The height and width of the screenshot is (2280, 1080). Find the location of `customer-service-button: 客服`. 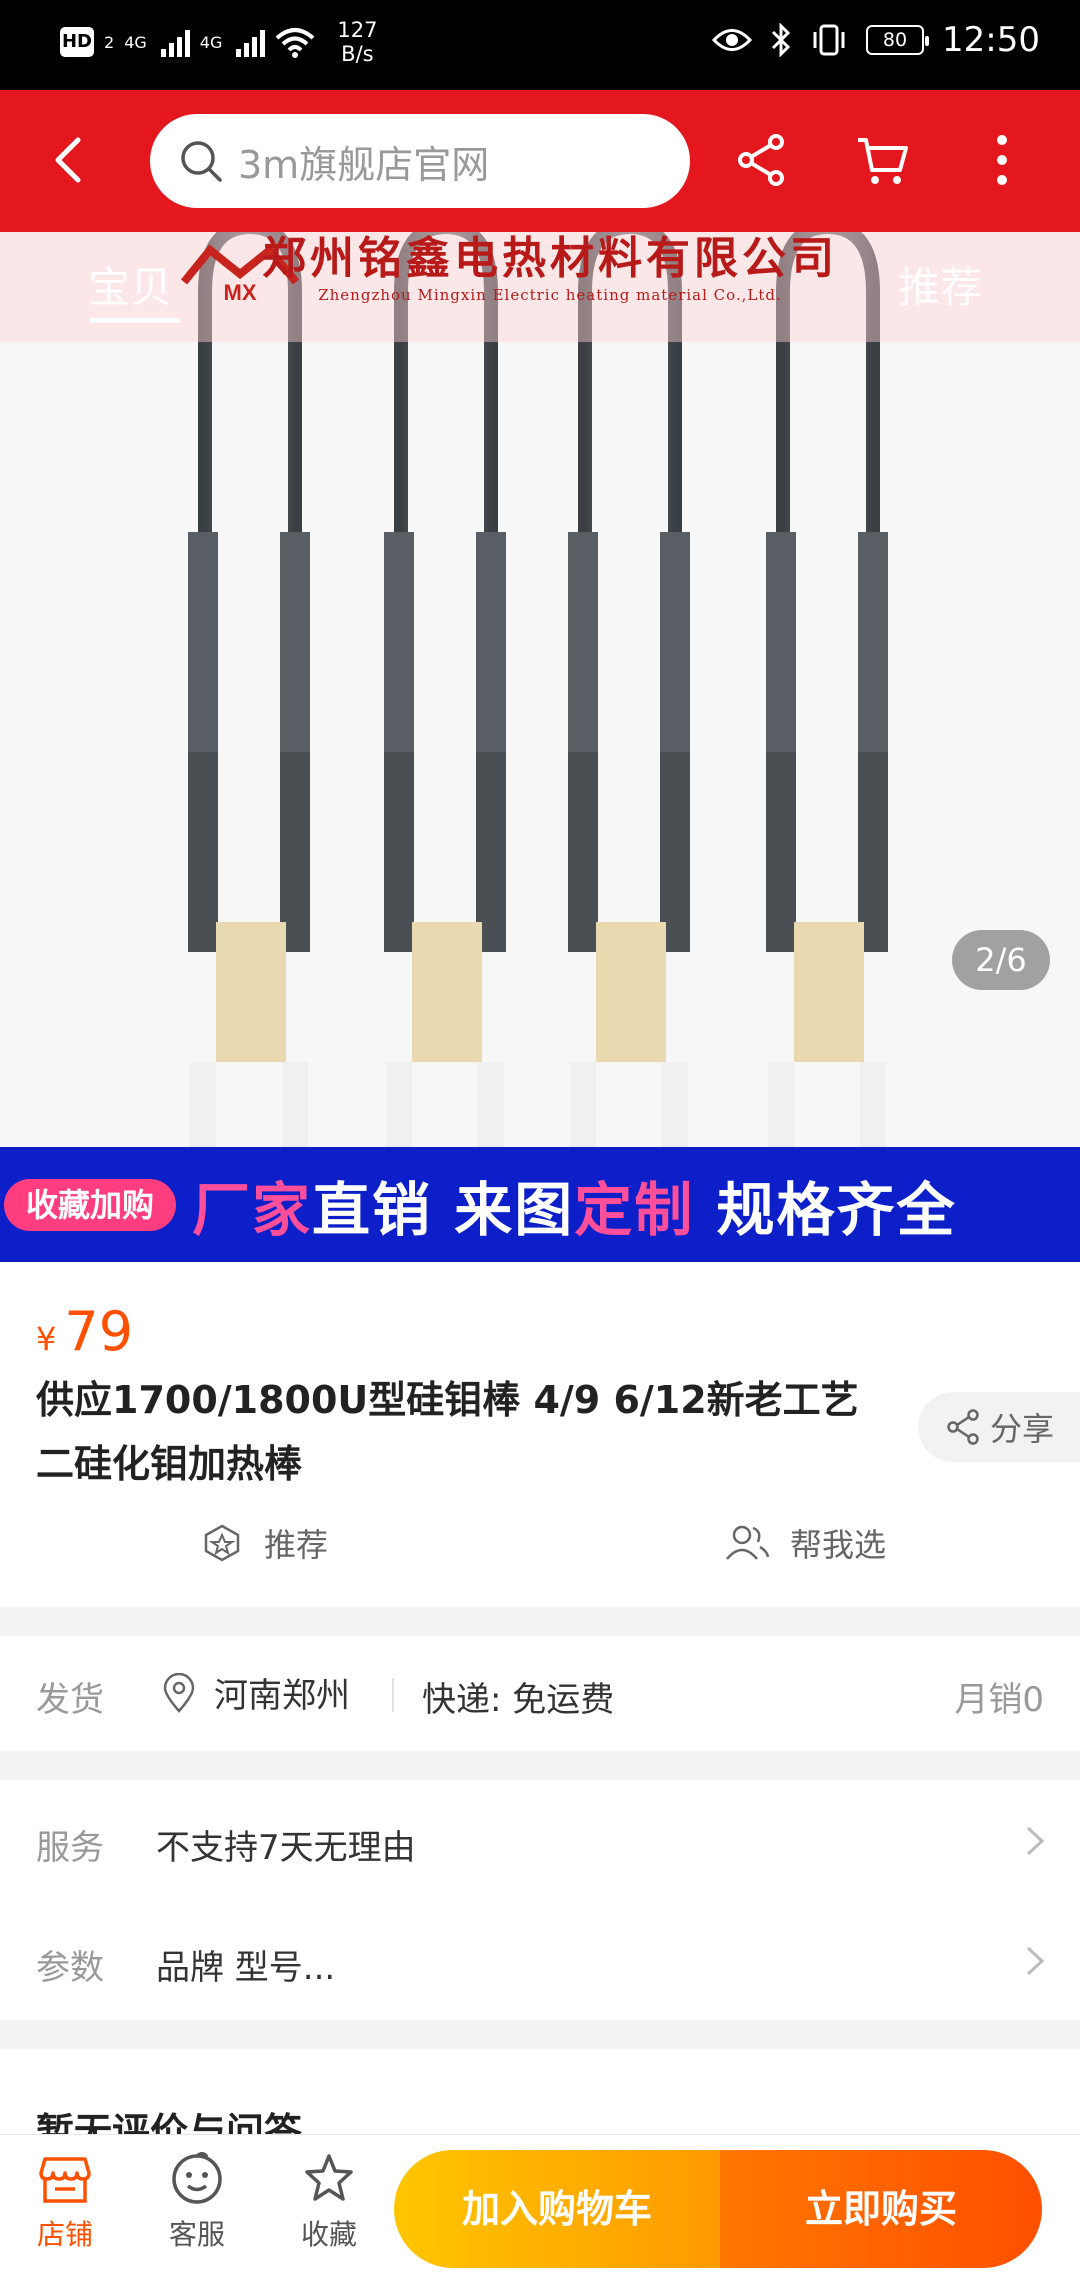

customer-service-button: 客服 is located at coordinates (197, 2202).